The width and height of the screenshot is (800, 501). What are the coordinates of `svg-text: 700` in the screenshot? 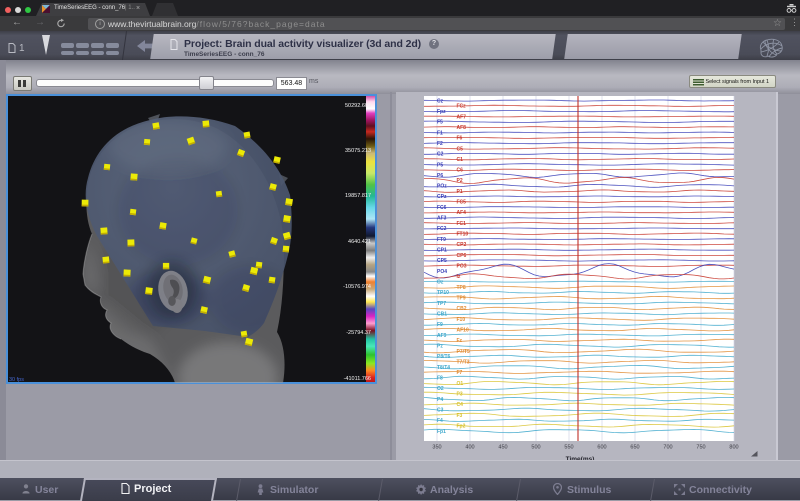 It's located at (667, 448).